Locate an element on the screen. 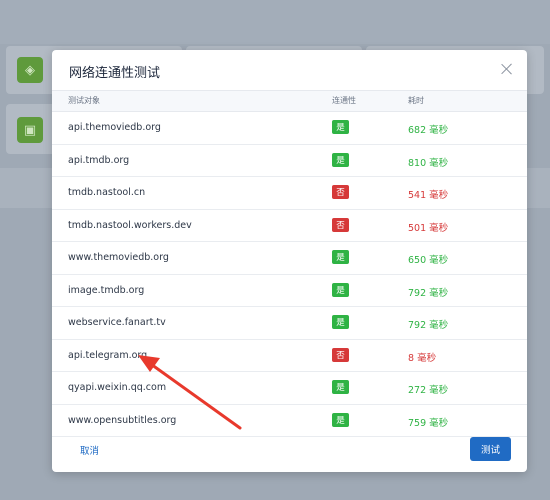 This screenshot has width=550, height=500. target-host: webservice.fanart.tv is located at coordinates (117, 322).